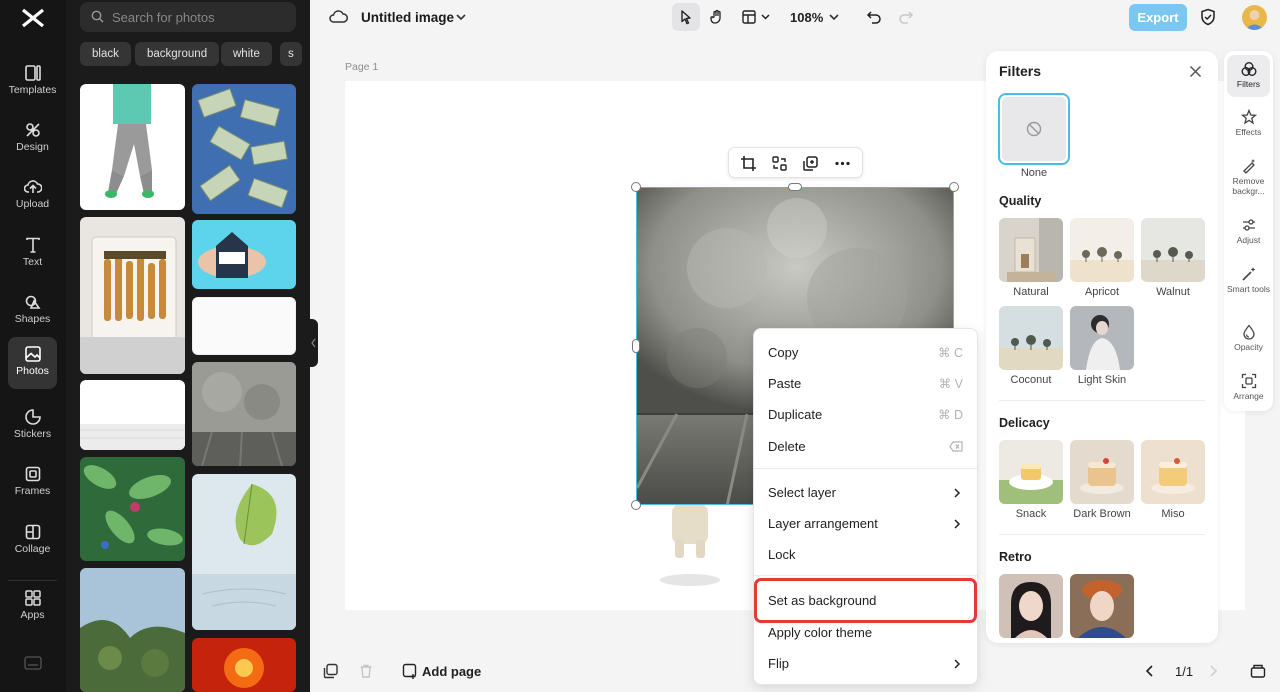  What do you see at coordinates (810, 163) in the screenshot?
I see `duplicate-icon` at bounding box center [810, 163].